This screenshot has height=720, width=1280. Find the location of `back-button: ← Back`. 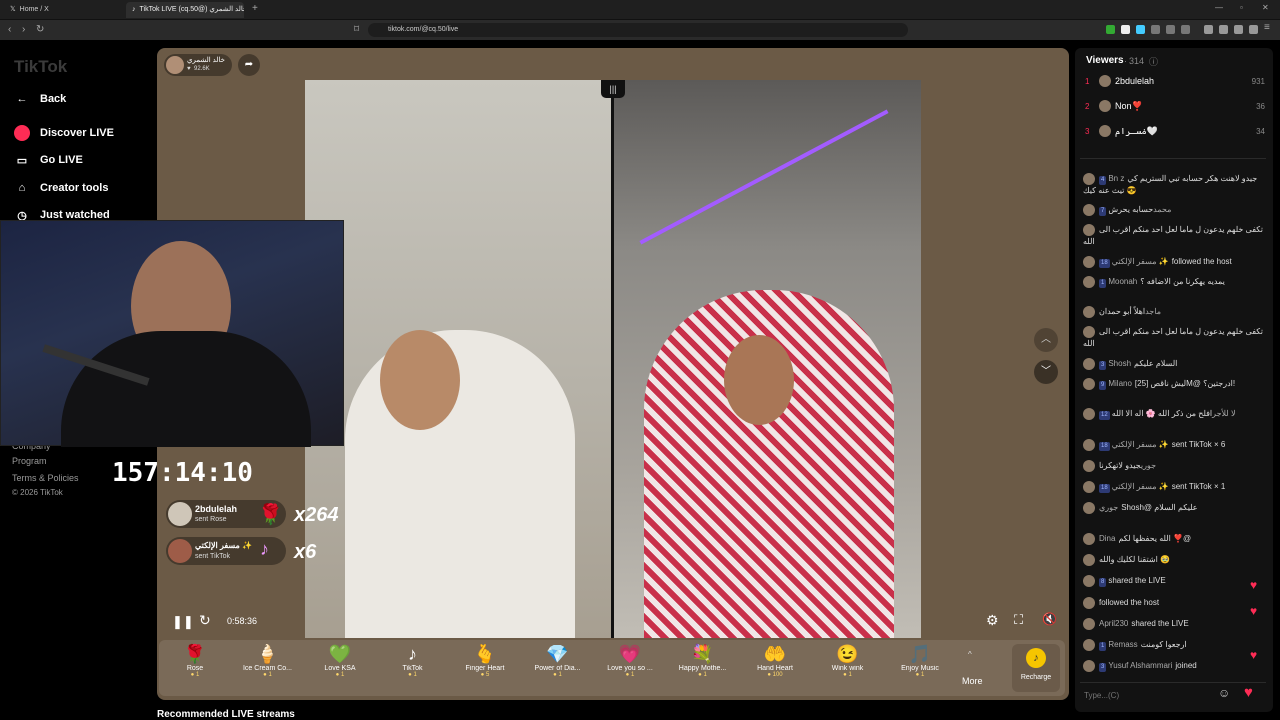

back-button: ← Back is located at coordinates (40, 99).